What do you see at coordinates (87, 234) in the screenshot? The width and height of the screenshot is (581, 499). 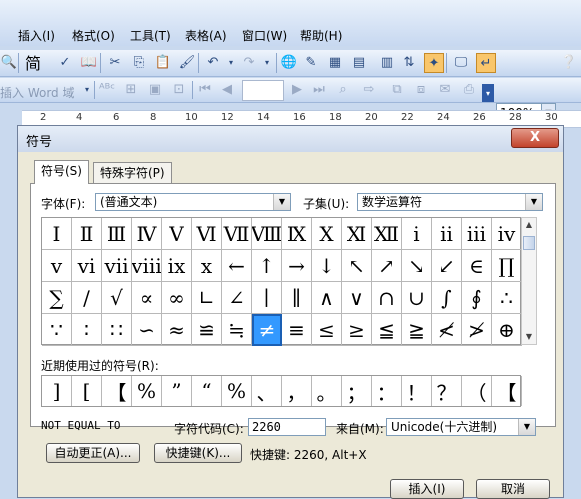 I see `symbol-cell: Ⅱ` at bounding box center [87, 234].